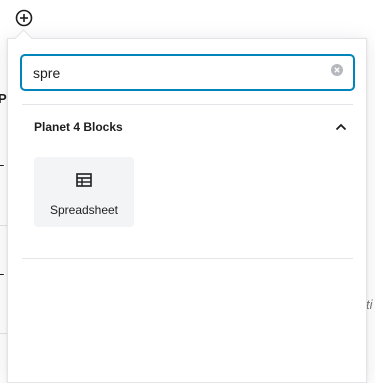 The image size is (375, 383). I want to click on block-inserter-toggle, so click(24, 20).